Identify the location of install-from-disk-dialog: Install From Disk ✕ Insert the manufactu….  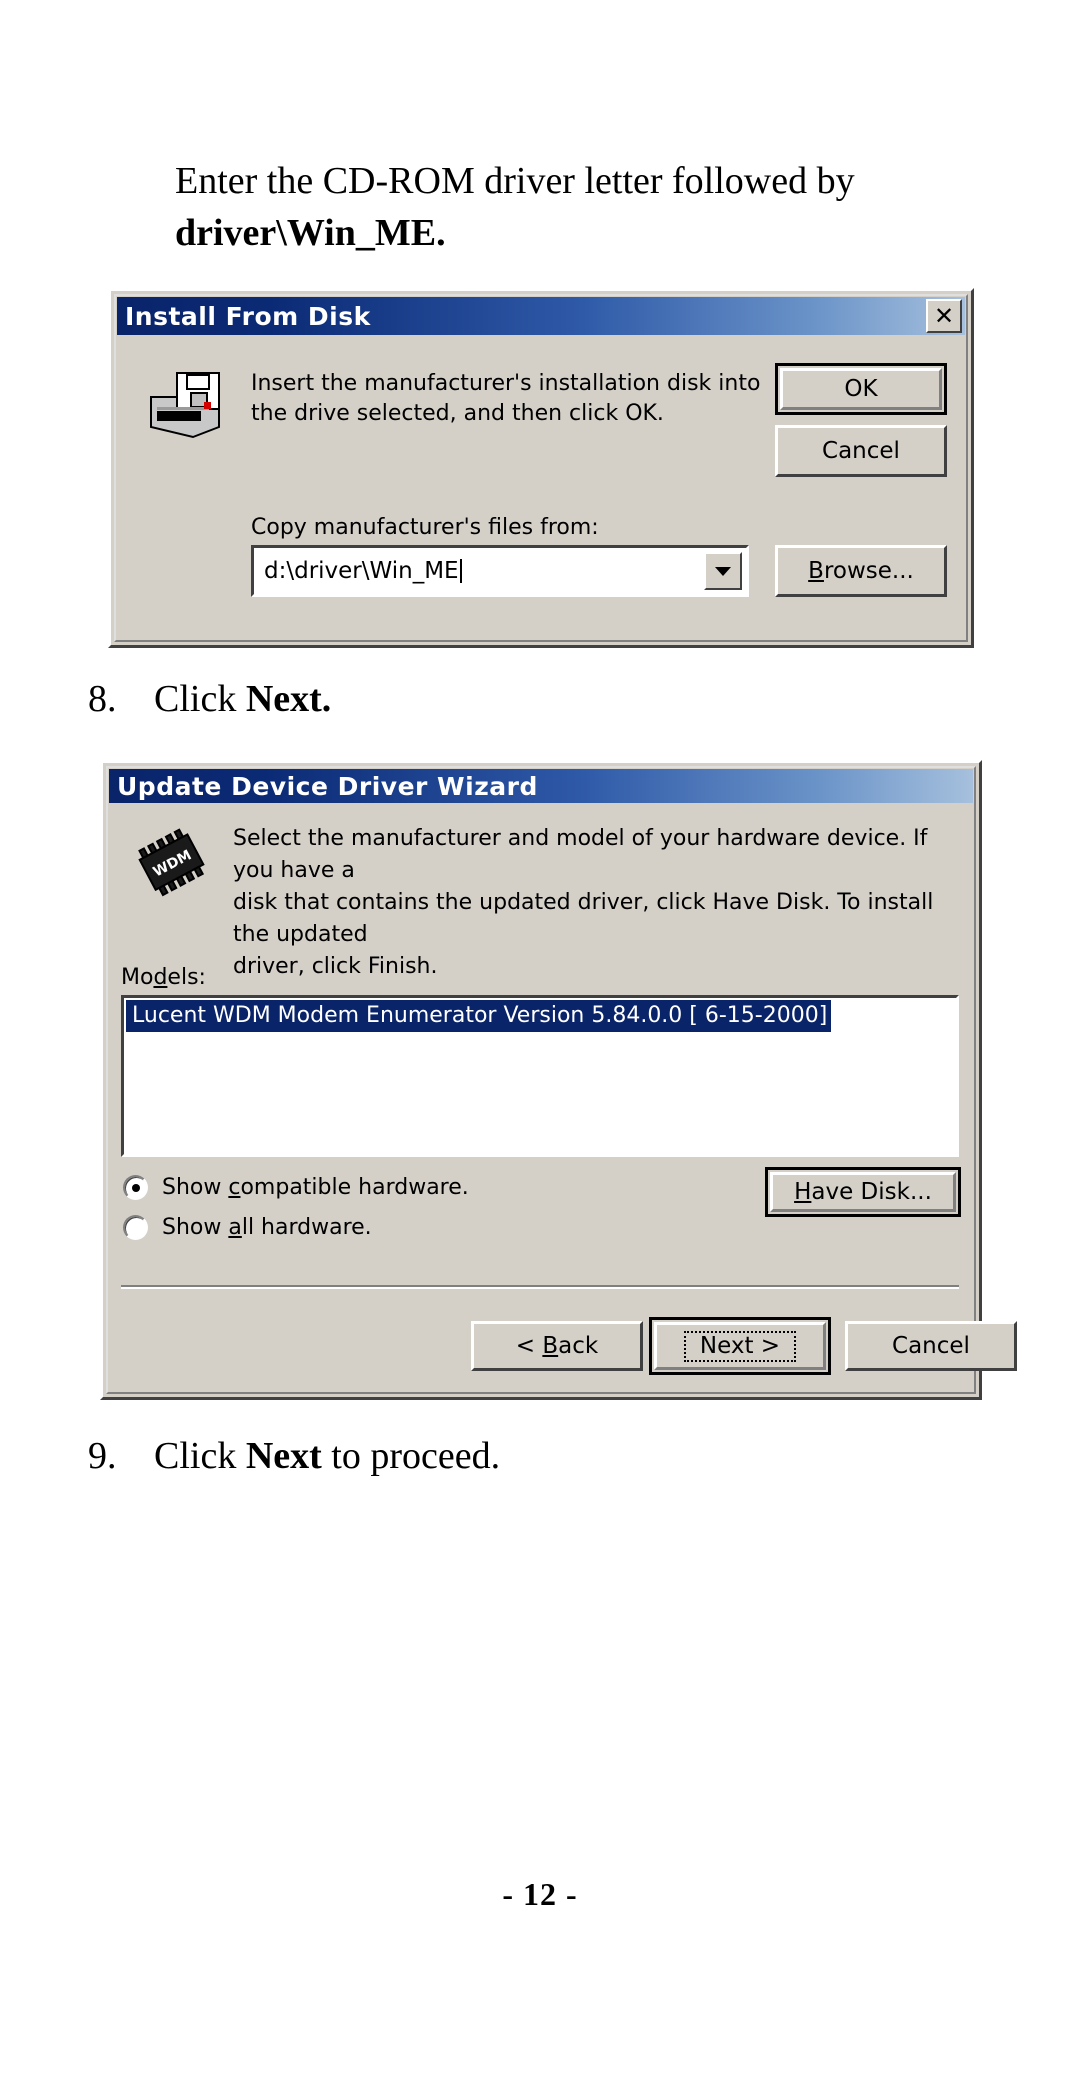
(541, 468).